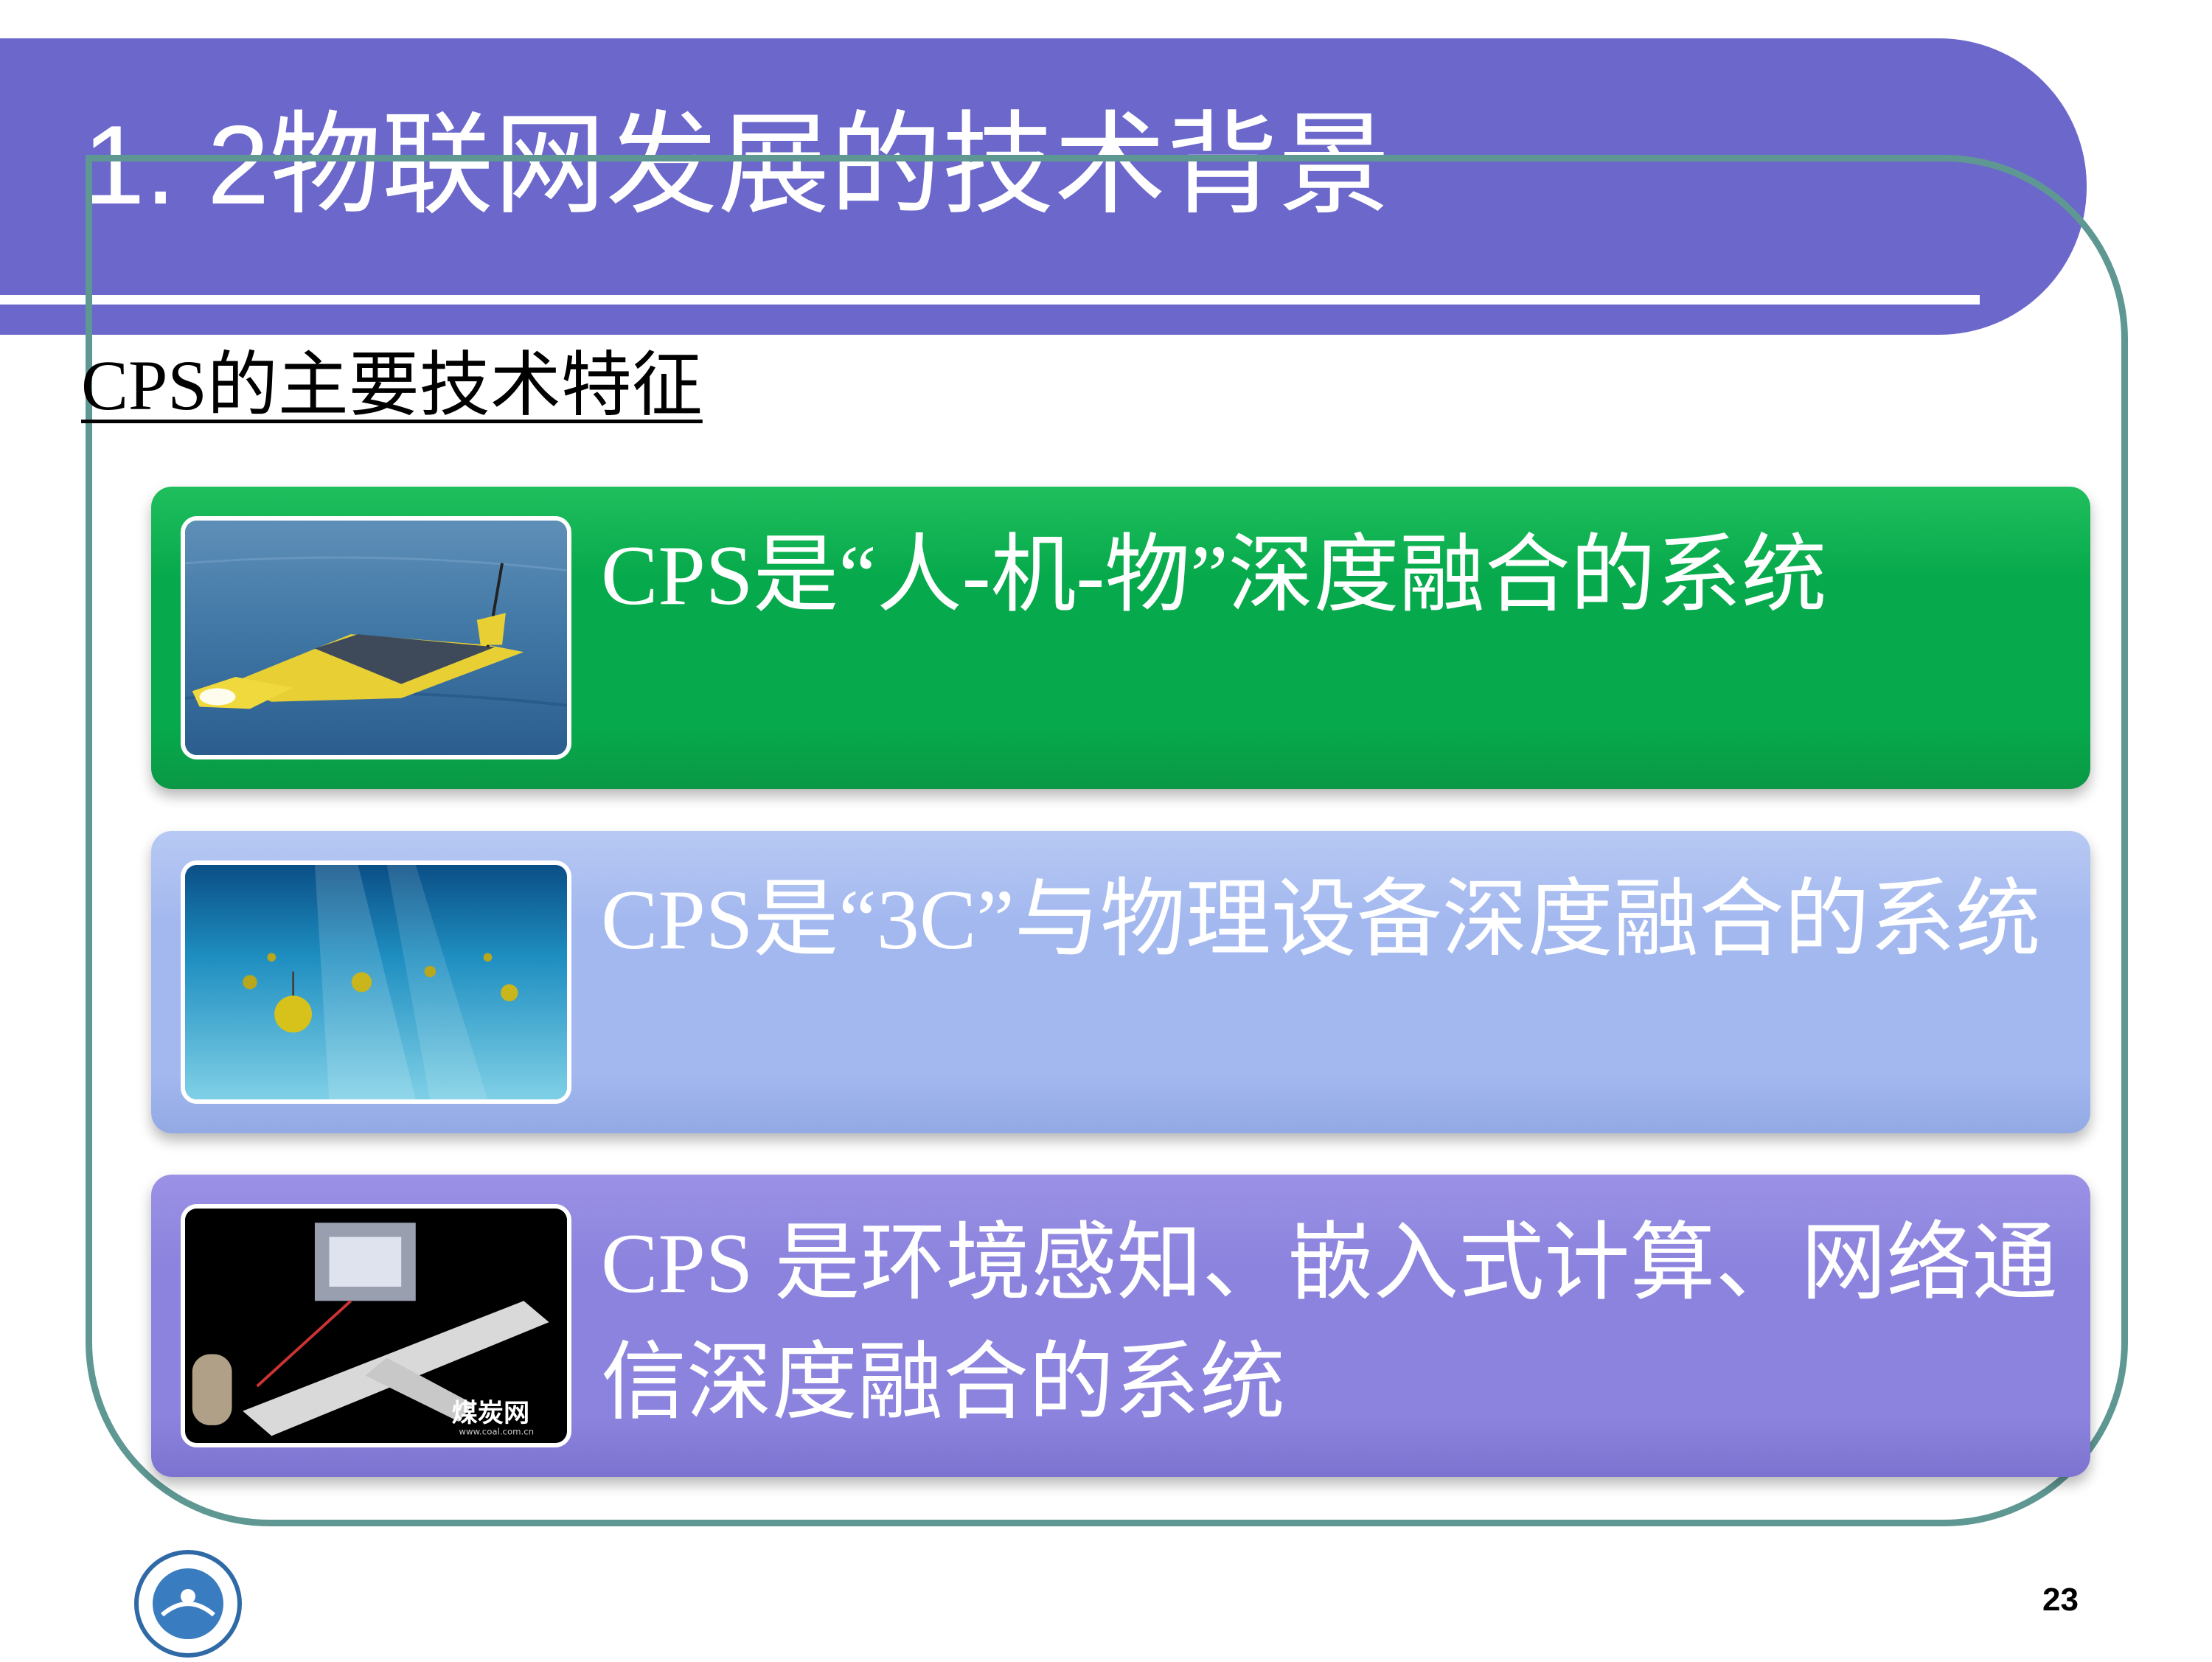  Describe the element at coordinates (1214, 576) in the screenshot. I see `feature-text-1: CPS是“人-机-物”深度融合的系统` at that location.